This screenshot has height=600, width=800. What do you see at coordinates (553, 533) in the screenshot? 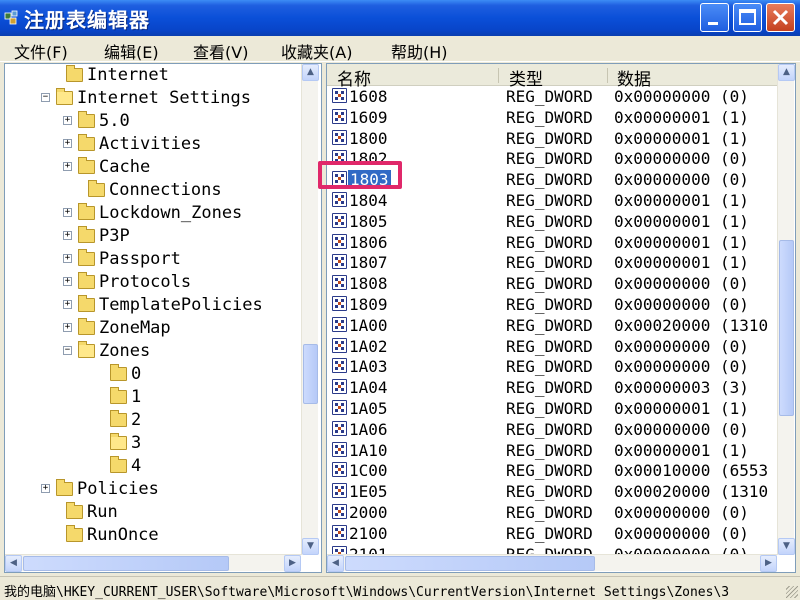
I see `list-row: 2100 REG_DWORD 0x00000000 (0)` at bounding box center [553, 533].